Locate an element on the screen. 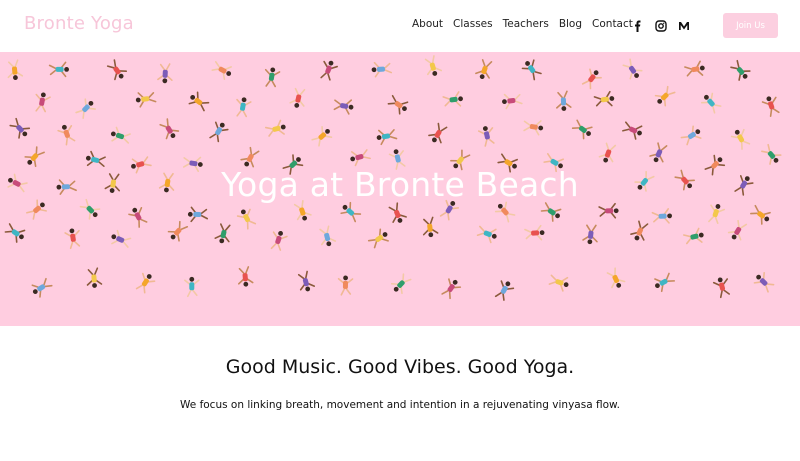 This screenshot has width=800, height=461. nav-about: About is located at coordinates (427, 24).